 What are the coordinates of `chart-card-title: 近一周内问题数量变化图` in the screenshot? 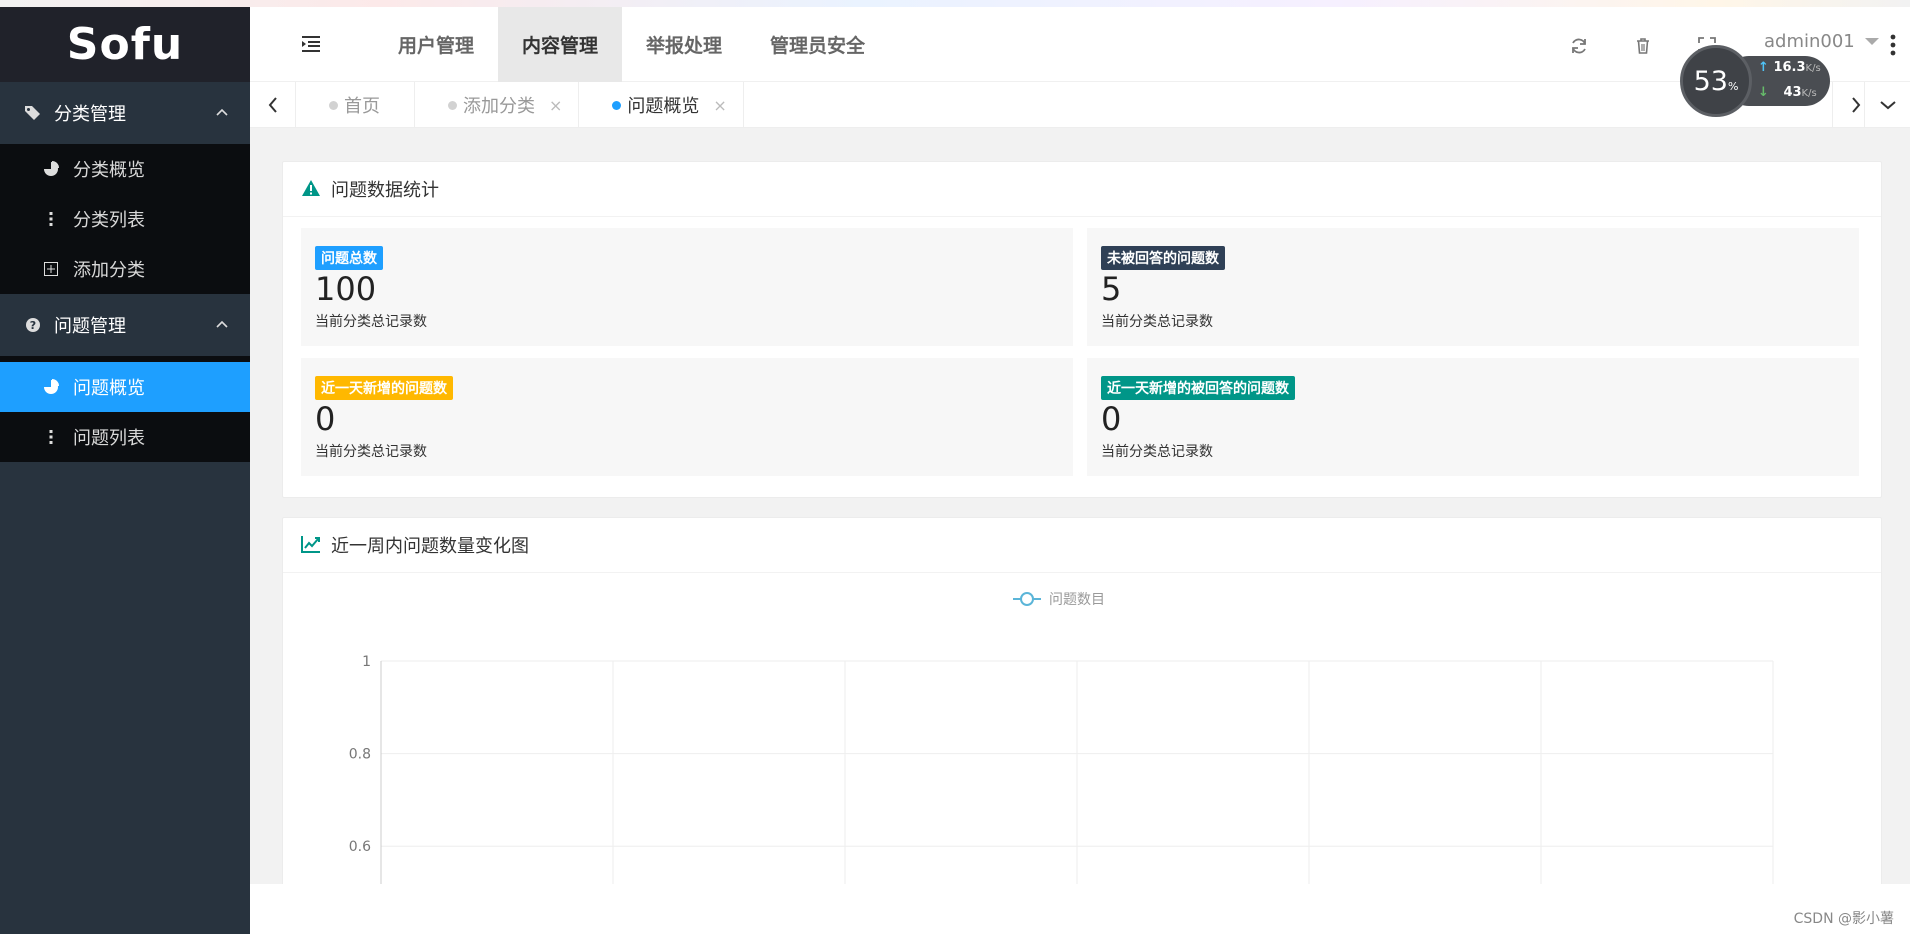 It's located at (430, 546).